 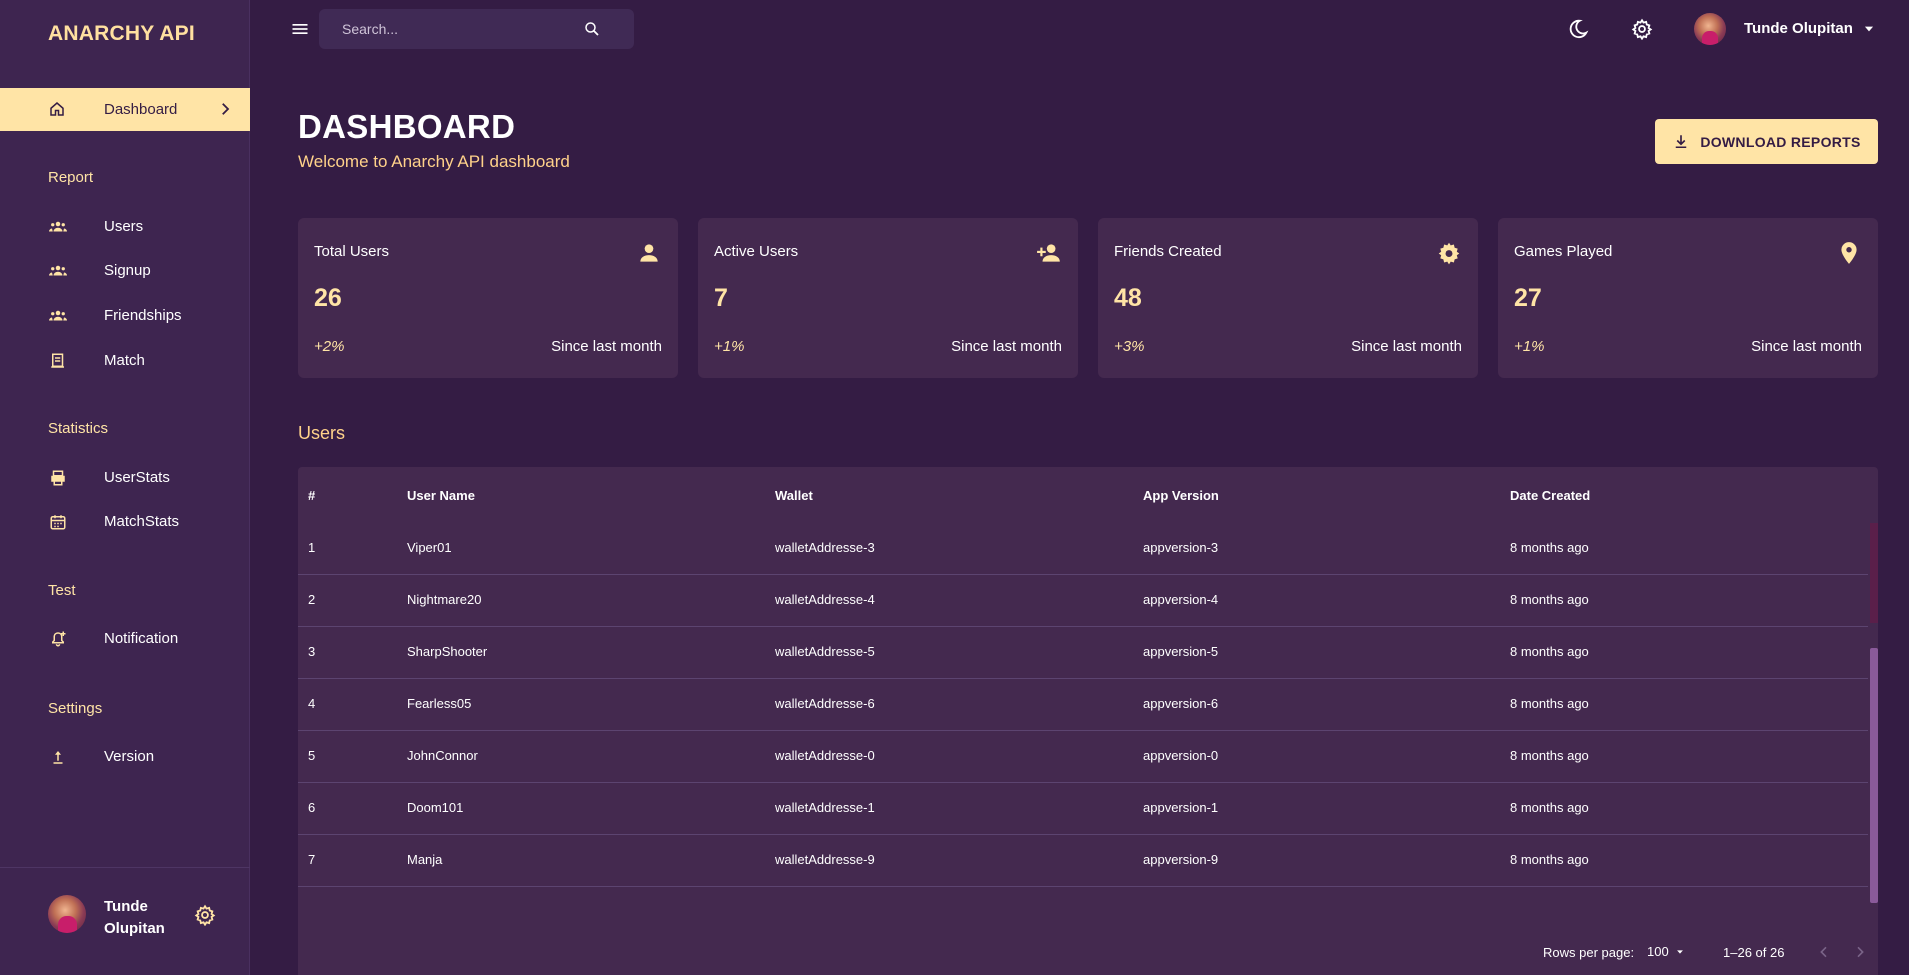 I want to click on row-wallet: walletAddresse-1, so click(x=825, y=807).